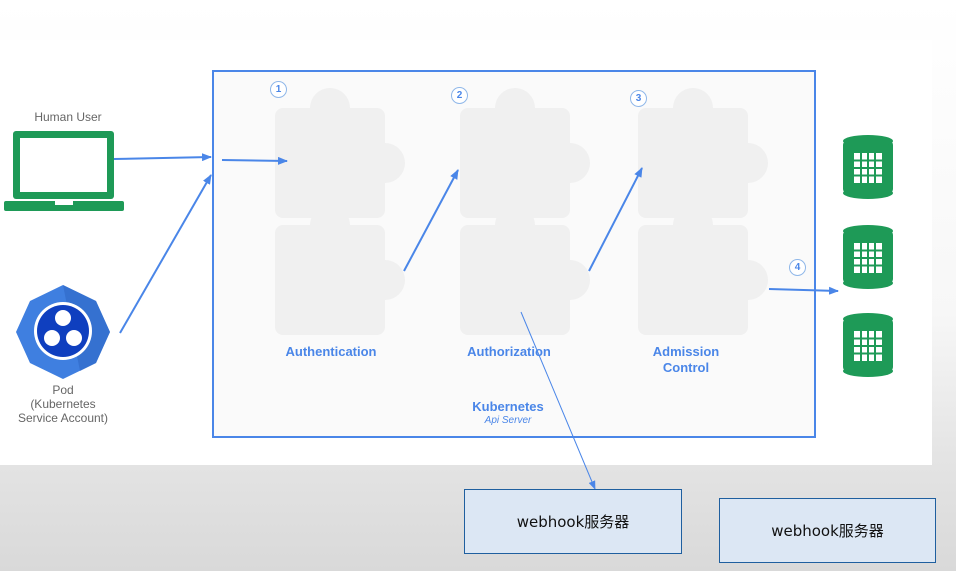  Describe the element at coordinates (162, 157) in the screenshot. I see `arrow-user-to-api` at that location.